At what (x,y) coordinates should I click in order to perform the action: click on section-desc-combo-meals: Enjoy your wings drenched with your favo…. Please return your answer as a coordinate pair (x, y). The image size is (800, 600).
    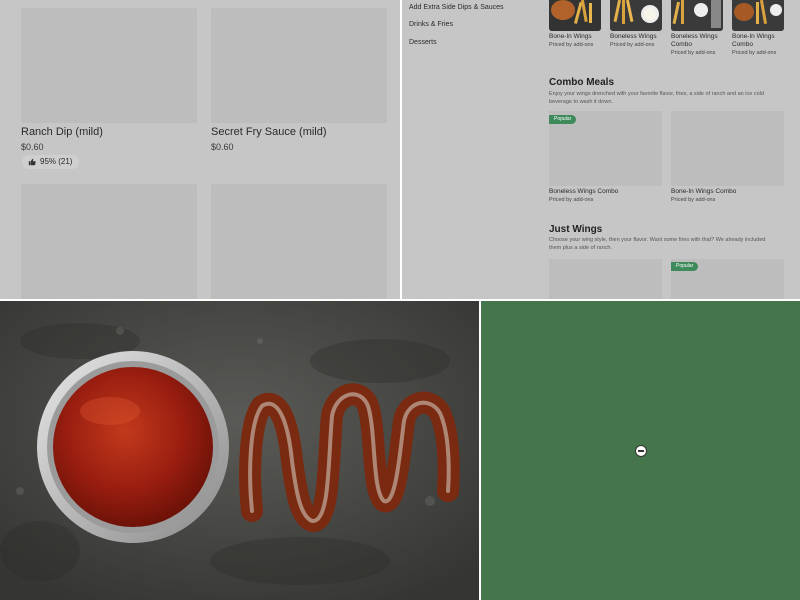
    Looking at the image, I should click on (656, 98).